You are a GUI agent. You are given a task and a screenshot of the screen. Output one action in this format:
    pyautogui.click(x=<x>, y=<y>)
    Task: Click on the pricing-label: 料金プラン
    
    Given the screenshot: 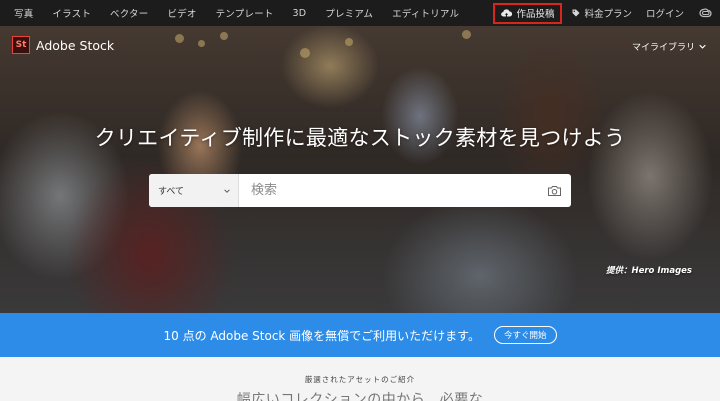 What is the action you would take?
    pyautogui.click(x=608, y=14)
    